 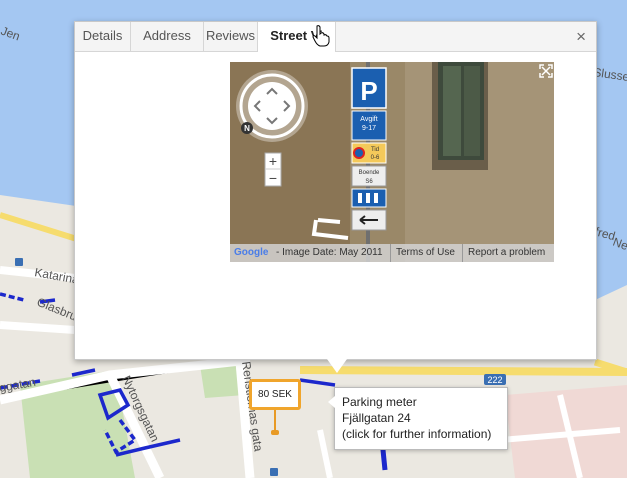 I want to click on avgift-sign-hours: 9-17, so click(x=369, y=128).